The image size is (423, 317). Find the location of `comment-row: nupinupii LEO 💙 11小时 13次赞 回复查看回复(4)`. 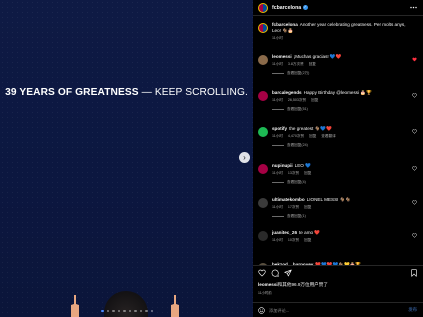

comment-row: nupinupii LEO 💙 11小时 13次赞 回复查看回复(4) is located at coordinates (339, 174).